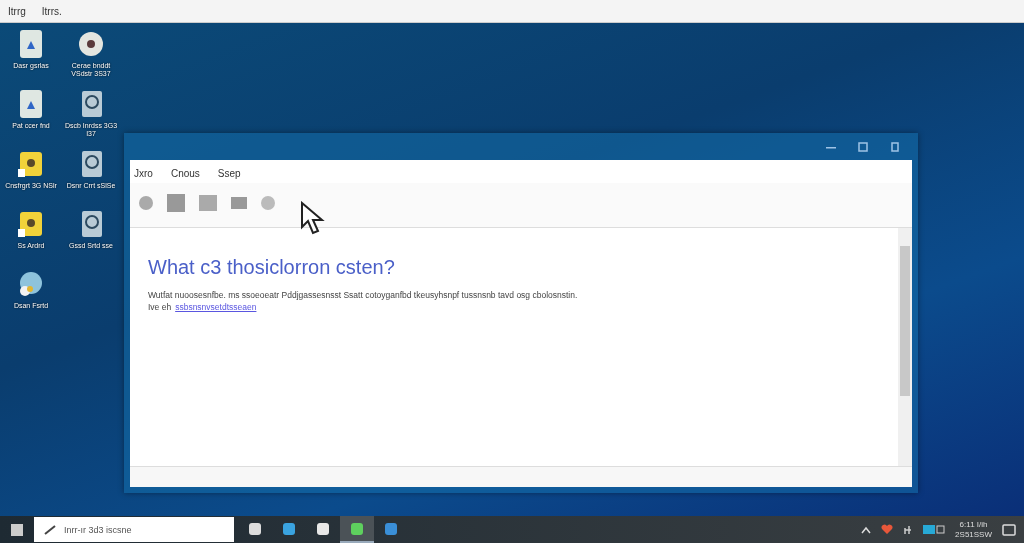 The image size is (1024, 543). Describe the element at coordinates (229, 173) in the screenshot. I see `menu-item: Ssep` at that location.